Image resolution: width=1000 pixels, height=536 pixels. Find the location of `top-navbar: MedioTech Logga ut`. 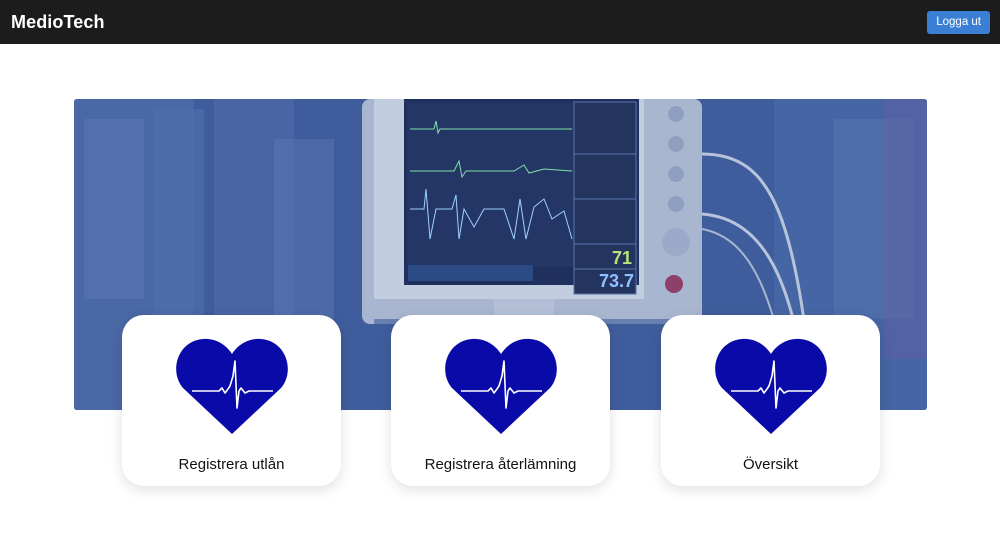

top-navbar: MedioTech Logga ut is located at coordinates (500, 22).